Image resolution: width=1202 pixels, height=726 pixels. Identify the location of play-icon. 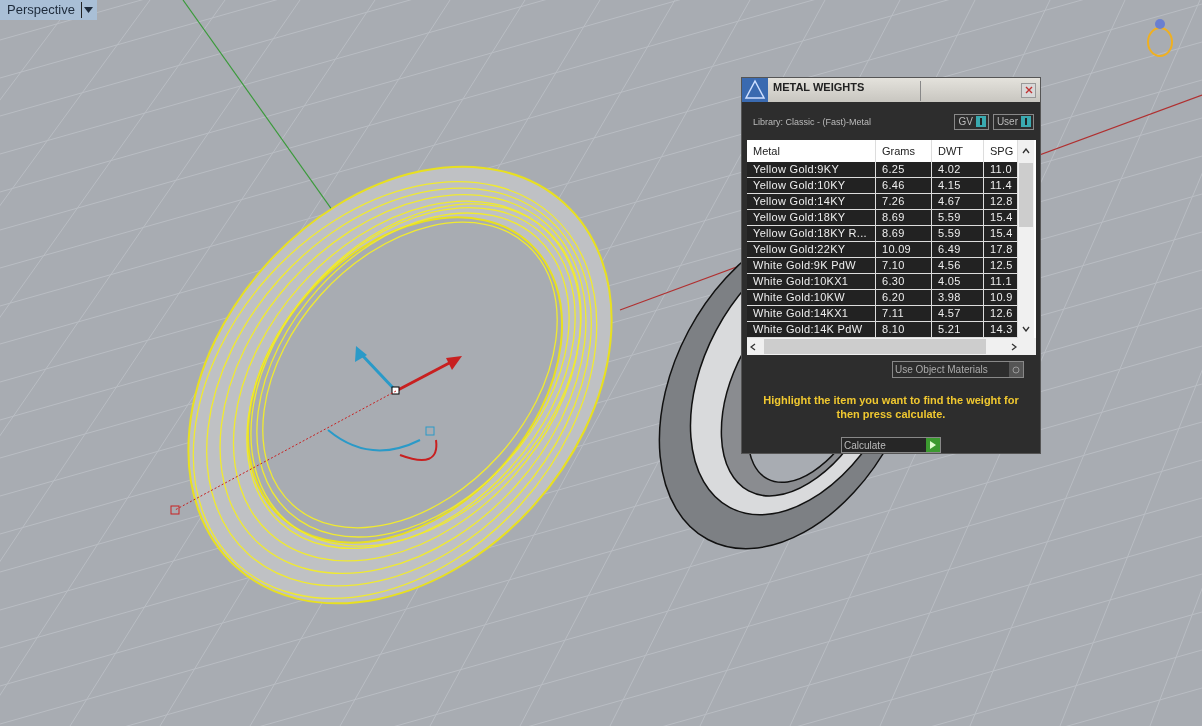
(933, 445).